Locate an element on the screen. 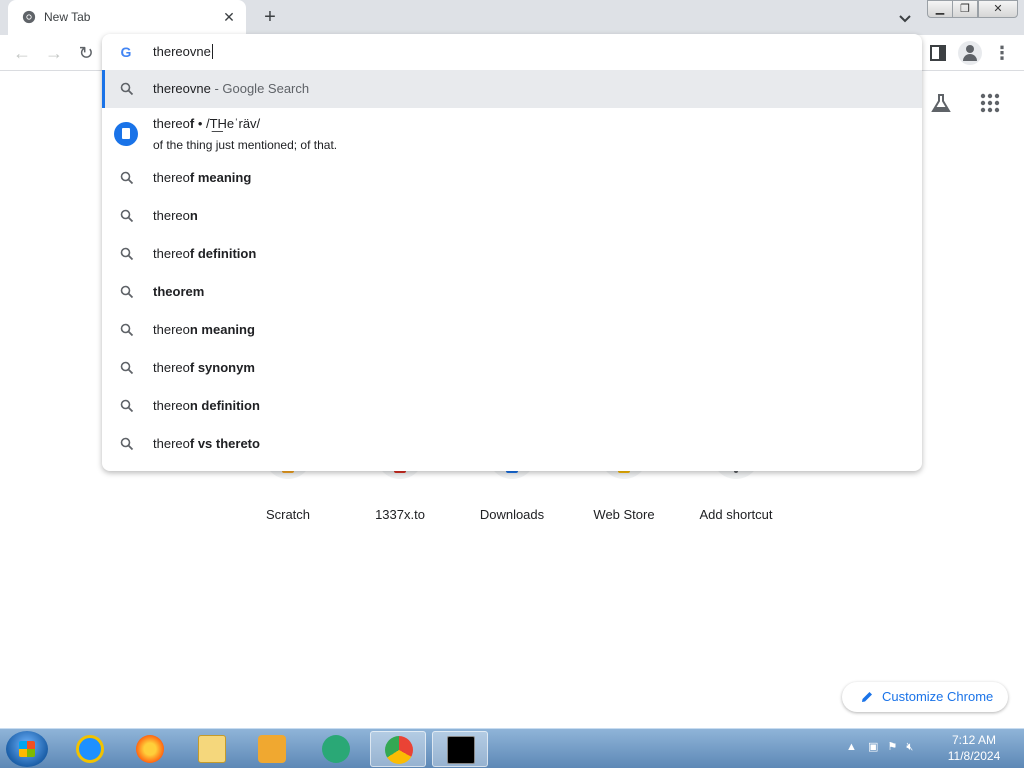  suggestion-item: thereof synonym is located at coordinates (512, 368).